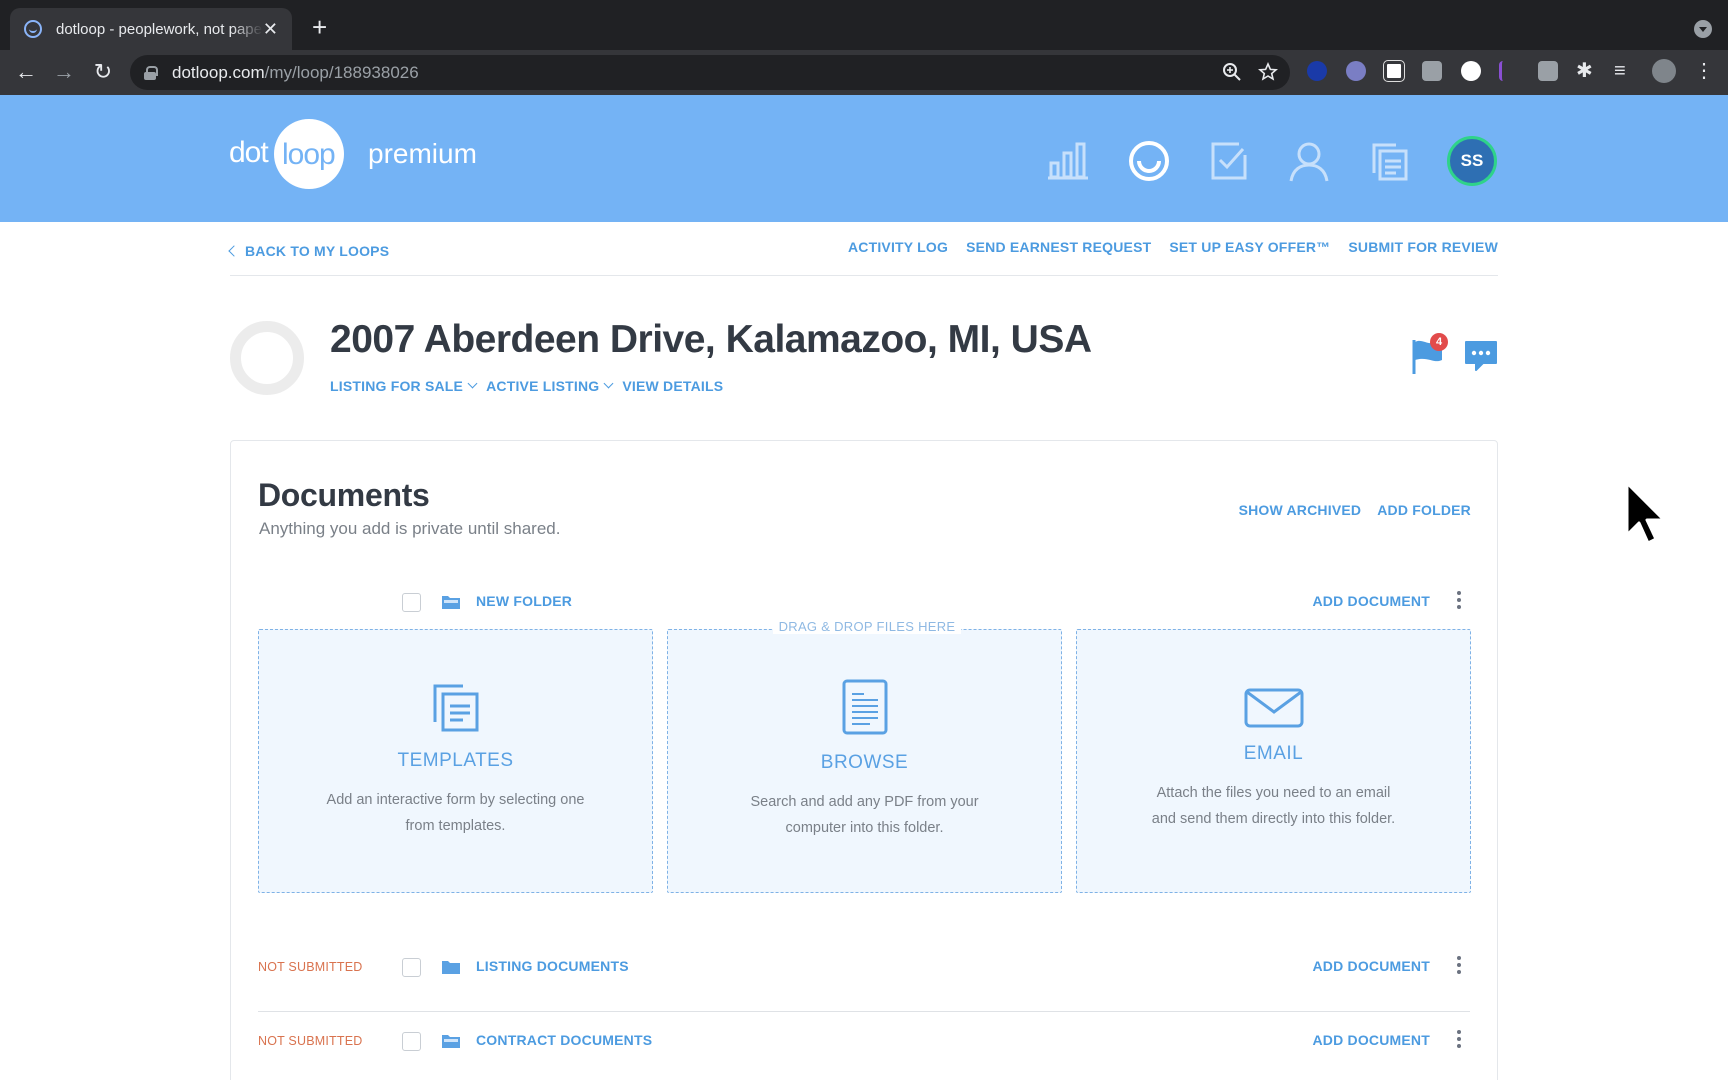 This screenshot has height=1080, width=1728. I want to click on extension-1-icon, so click(1317, 71).